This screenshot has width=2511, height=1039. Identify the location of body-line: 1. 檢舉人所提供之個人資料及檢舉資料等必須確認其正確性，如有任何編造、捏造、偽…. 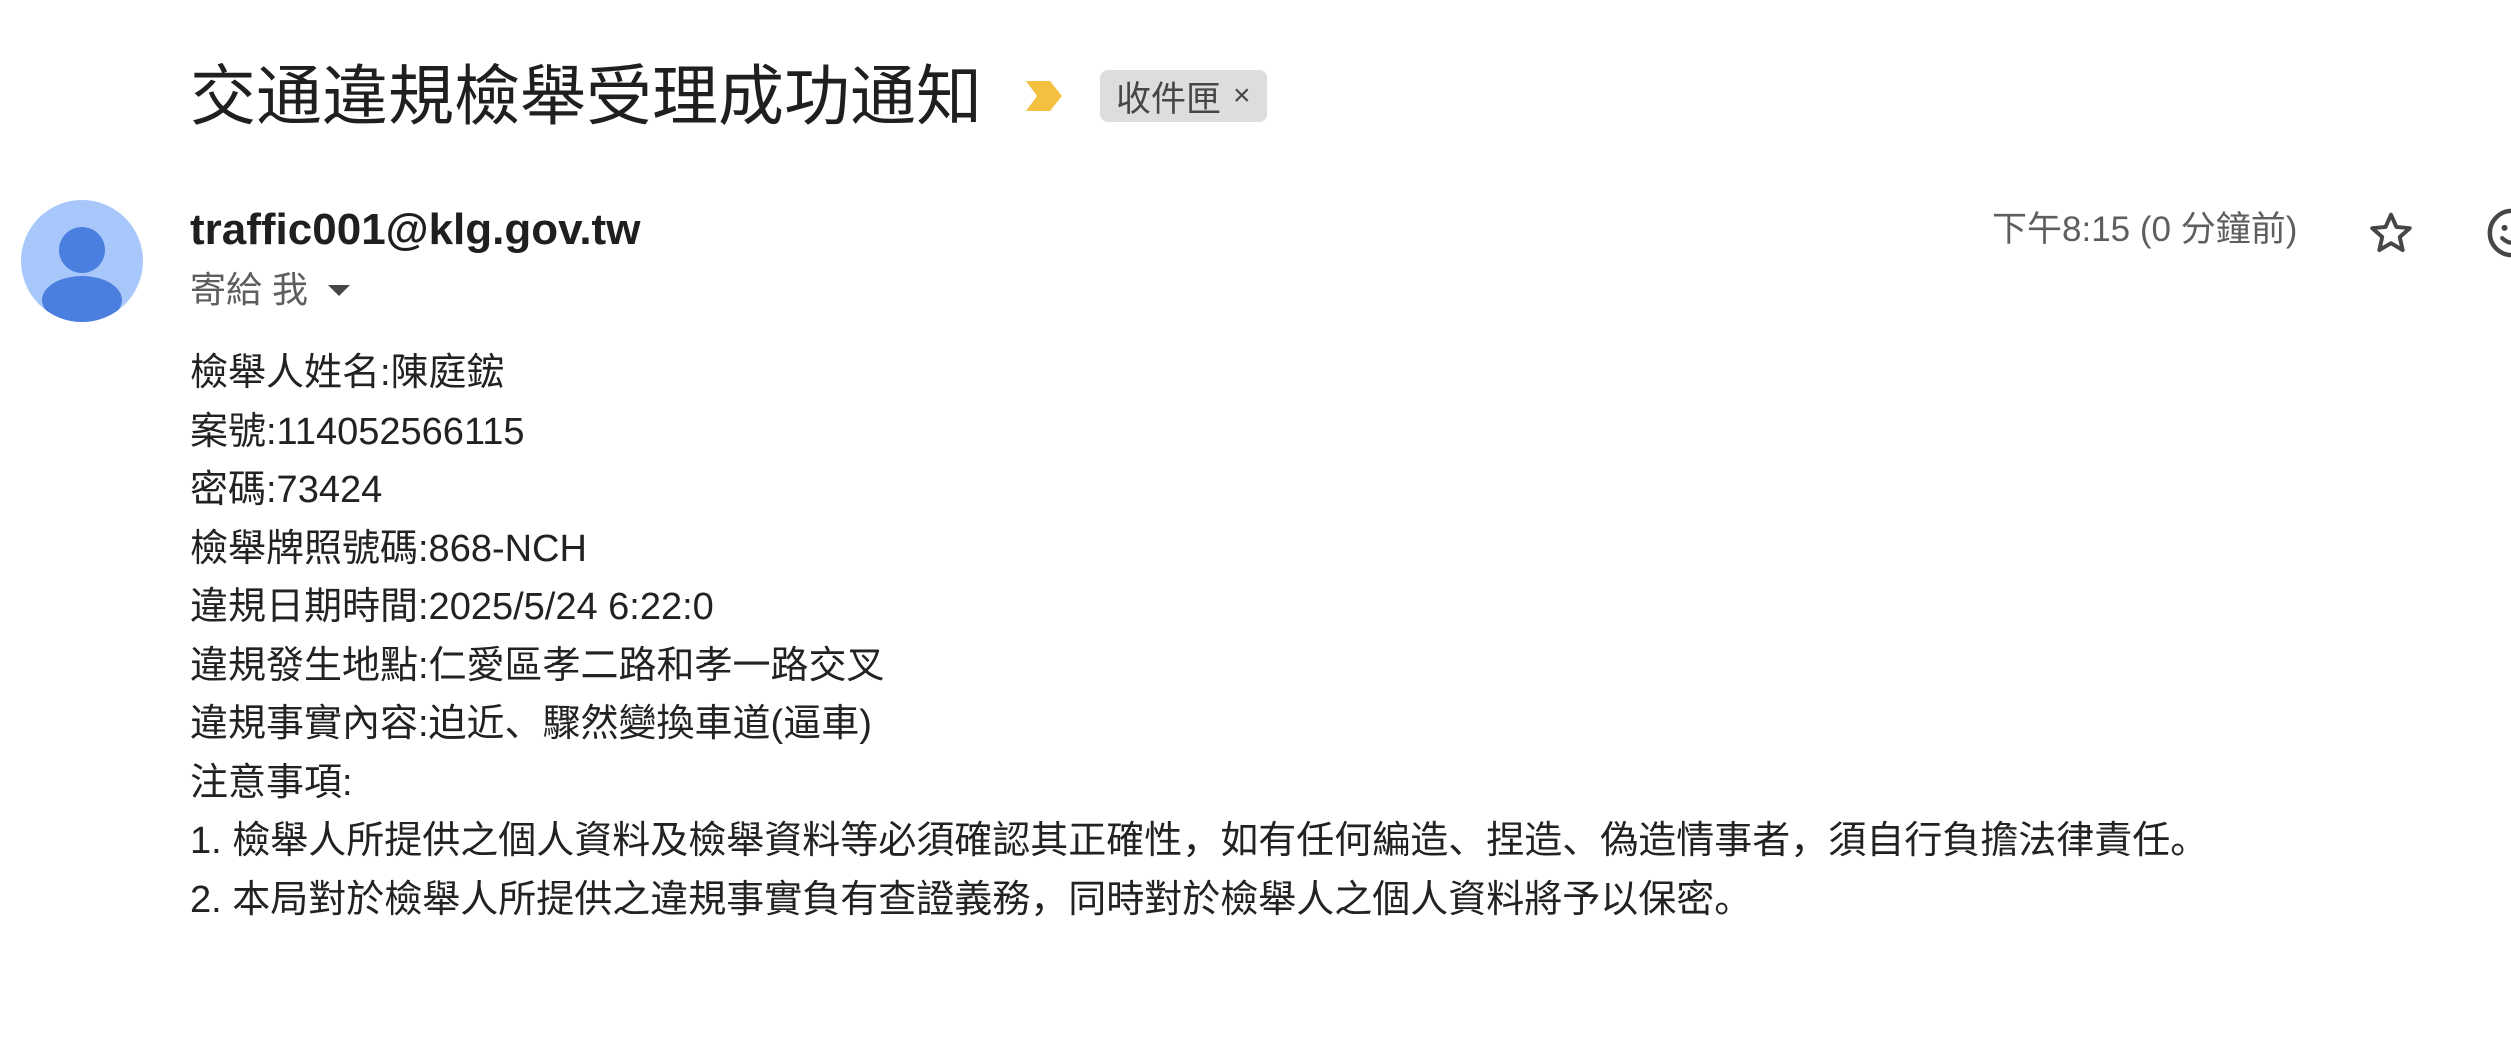
(1199, 841).